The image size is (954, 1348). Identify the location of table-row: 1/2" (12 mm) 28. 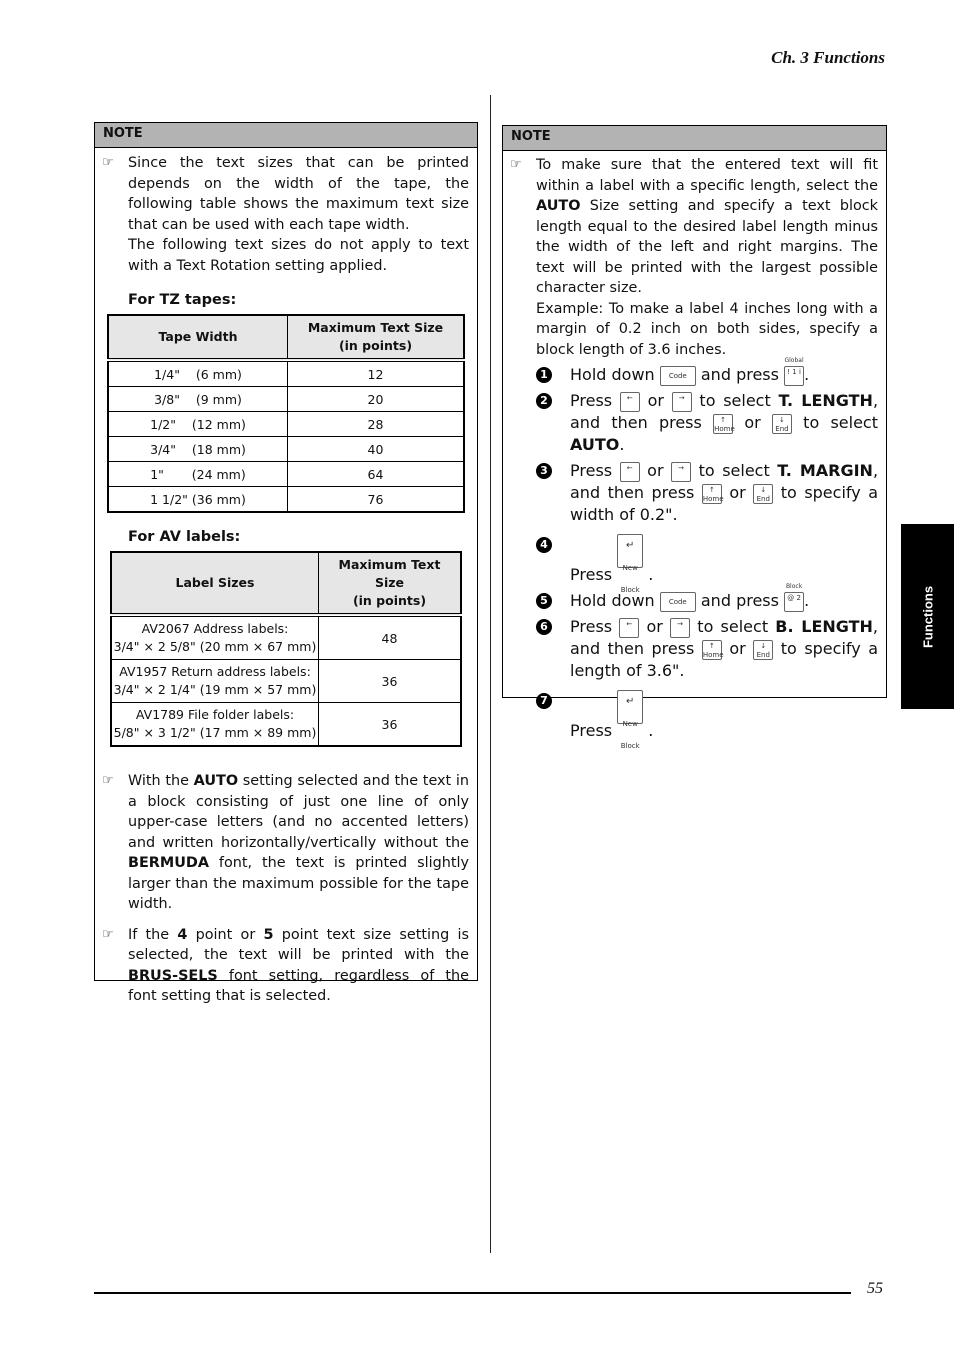
(286, 424).